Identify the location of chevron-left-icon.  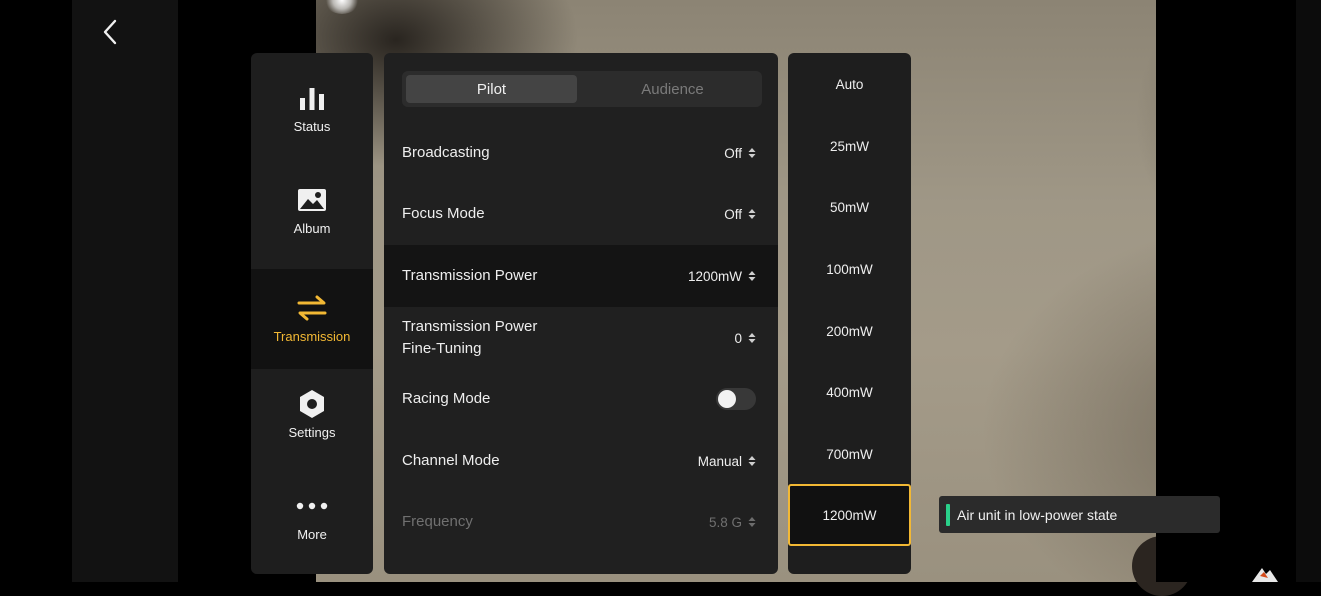
(110, 32).